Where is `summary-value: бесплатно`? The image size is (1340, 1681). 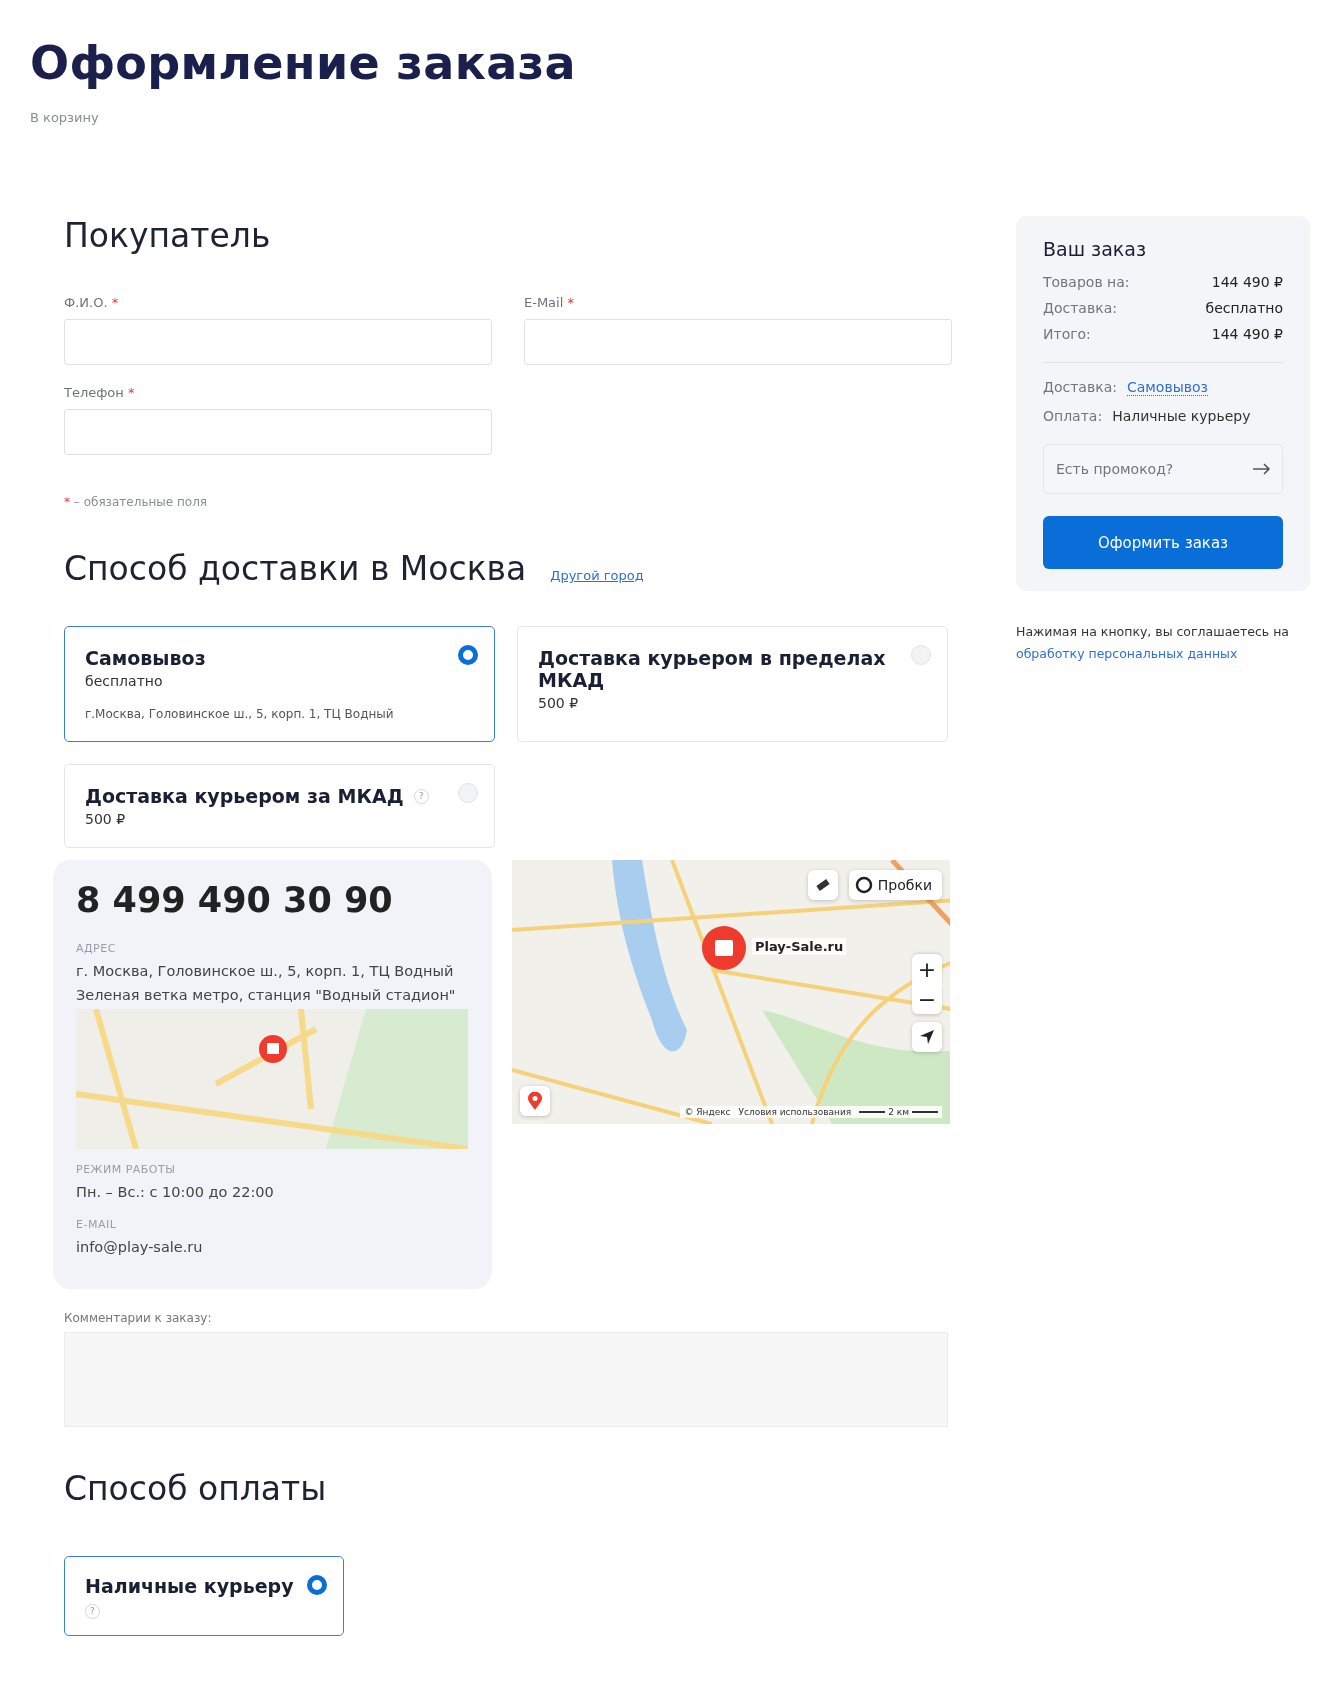
summary-value: бесплатно is located at coordinates (1244, 308).